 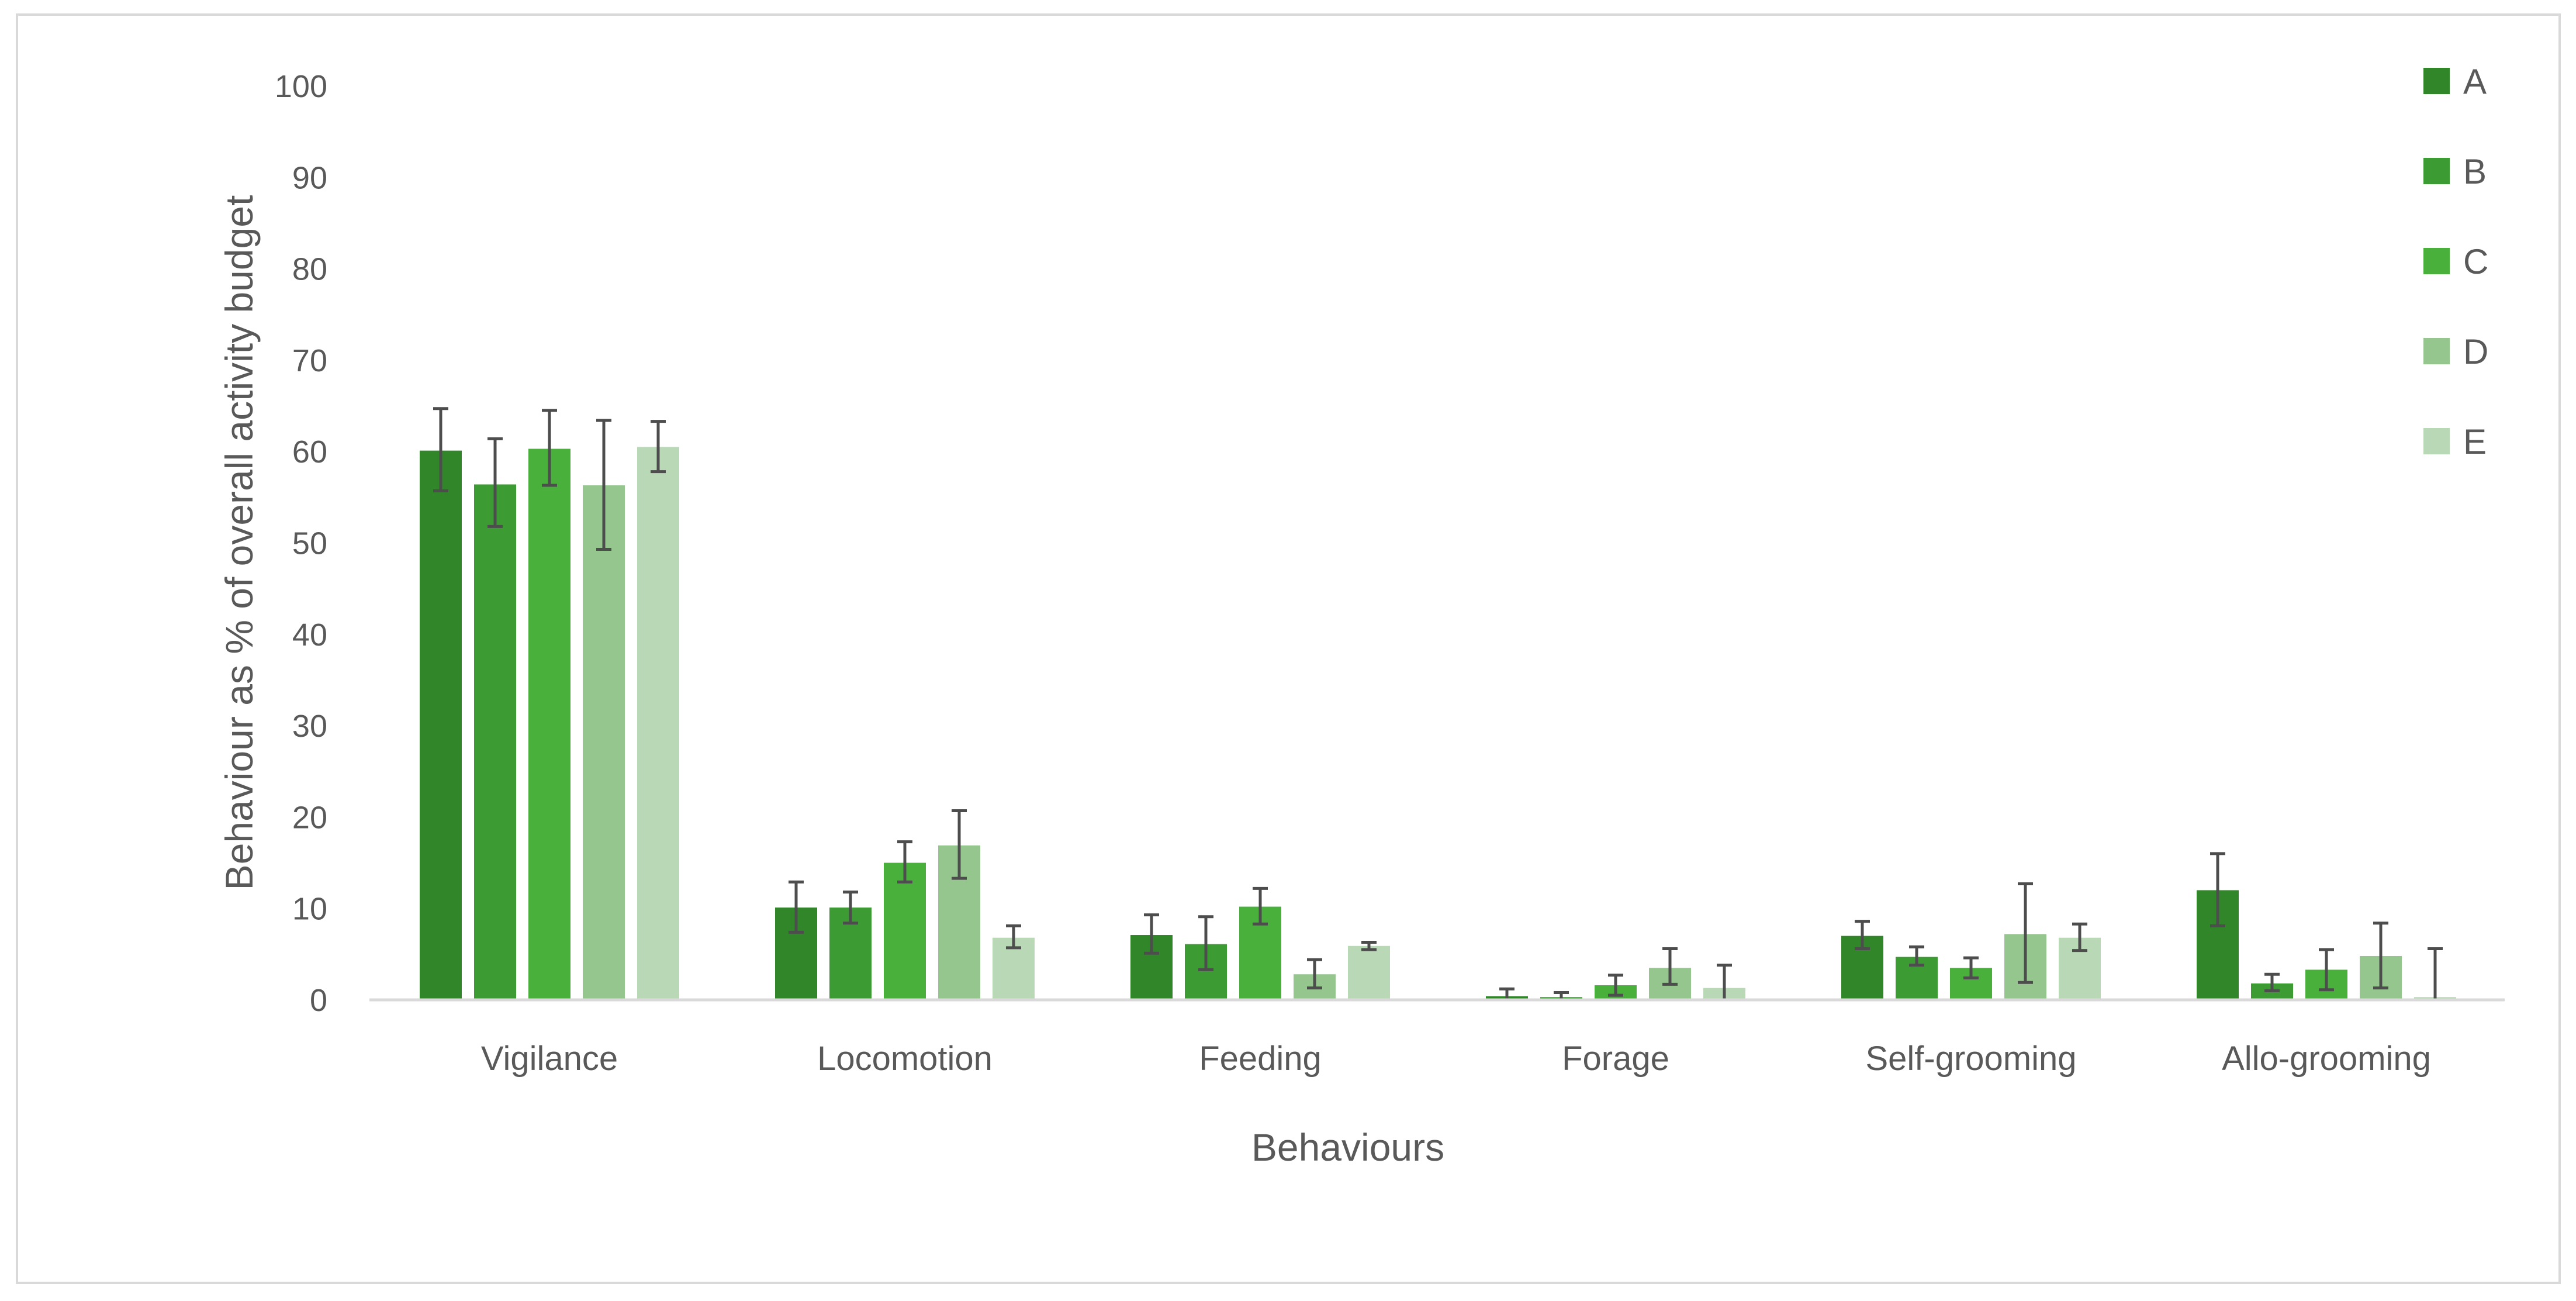 What do you see at coordinates (549, 1059) in the screenshot?
I see `x-tick-label: Vigilance` at bounding box center [549, 1059].